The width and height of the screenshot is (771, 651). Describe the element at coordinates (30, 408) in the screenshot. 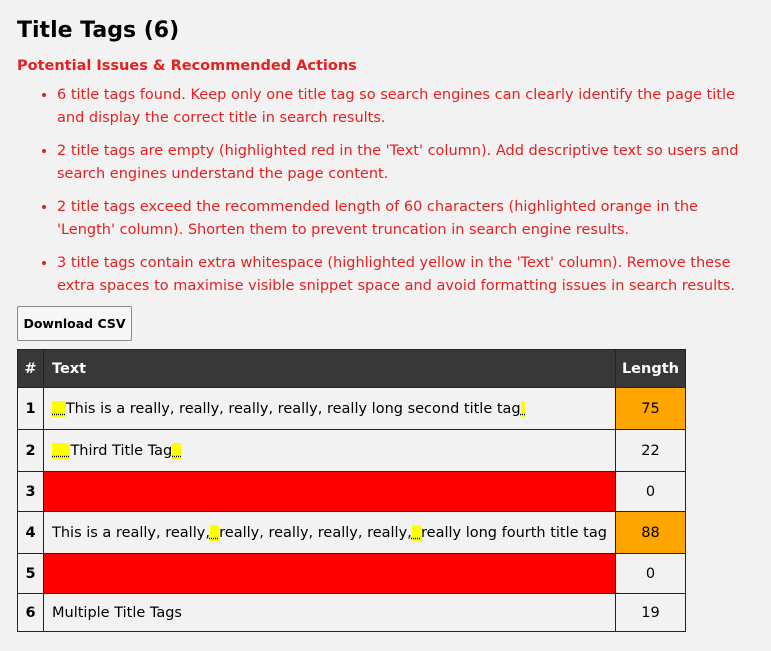

I see `row-index: 1` at that location.